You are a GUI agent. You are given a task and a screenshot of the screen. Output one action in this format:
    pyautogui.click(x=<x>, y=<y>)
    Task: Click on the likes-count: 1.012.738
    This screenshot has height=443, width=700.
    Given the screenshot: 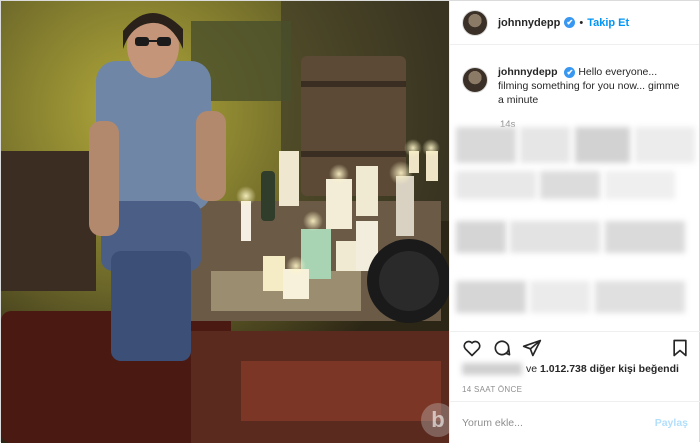 What is the action you would take?
    pyautogui.click(x=563, y=369)
    